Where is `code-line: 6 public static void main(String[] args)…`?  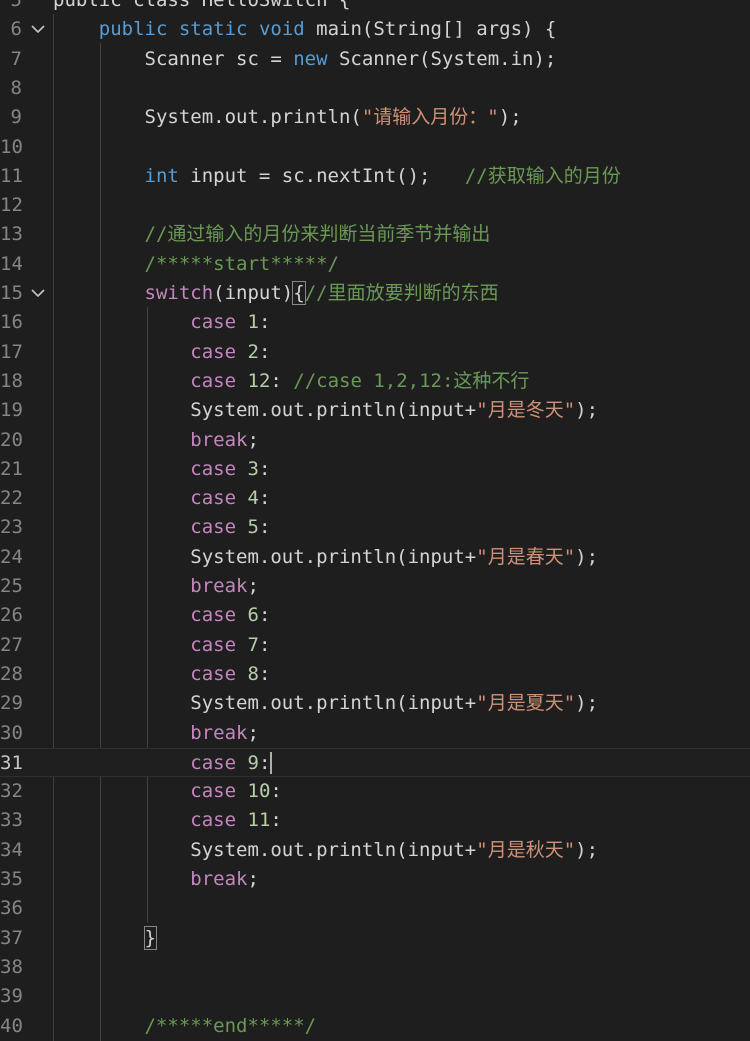
code-line: 6 public static void main(String[] args)… is located at coordinates (375, 29).